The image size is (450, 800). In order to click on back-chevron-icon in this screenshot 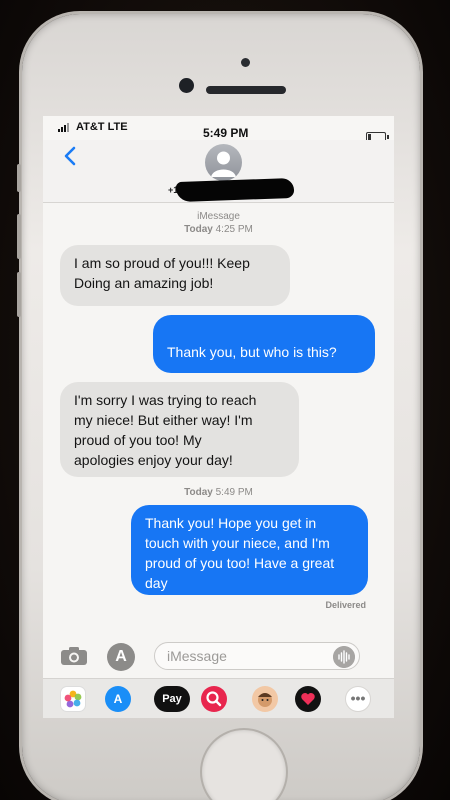, I will do `click(70, 156)`.